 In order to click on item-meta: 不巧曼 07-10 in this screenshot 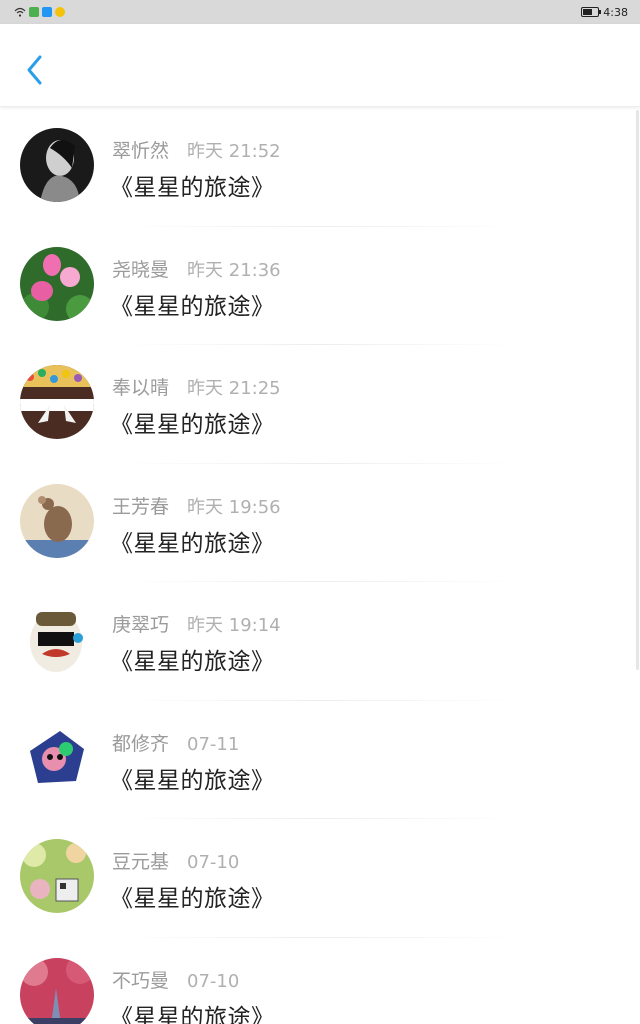, I will do `click(175, 979)`.